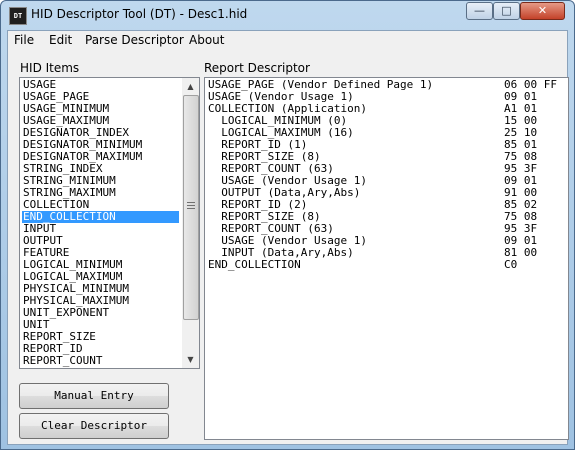 The image size is (575, 450). I want to click on clear-descriptor-button: Clear Descriptor, so click(94, 426).